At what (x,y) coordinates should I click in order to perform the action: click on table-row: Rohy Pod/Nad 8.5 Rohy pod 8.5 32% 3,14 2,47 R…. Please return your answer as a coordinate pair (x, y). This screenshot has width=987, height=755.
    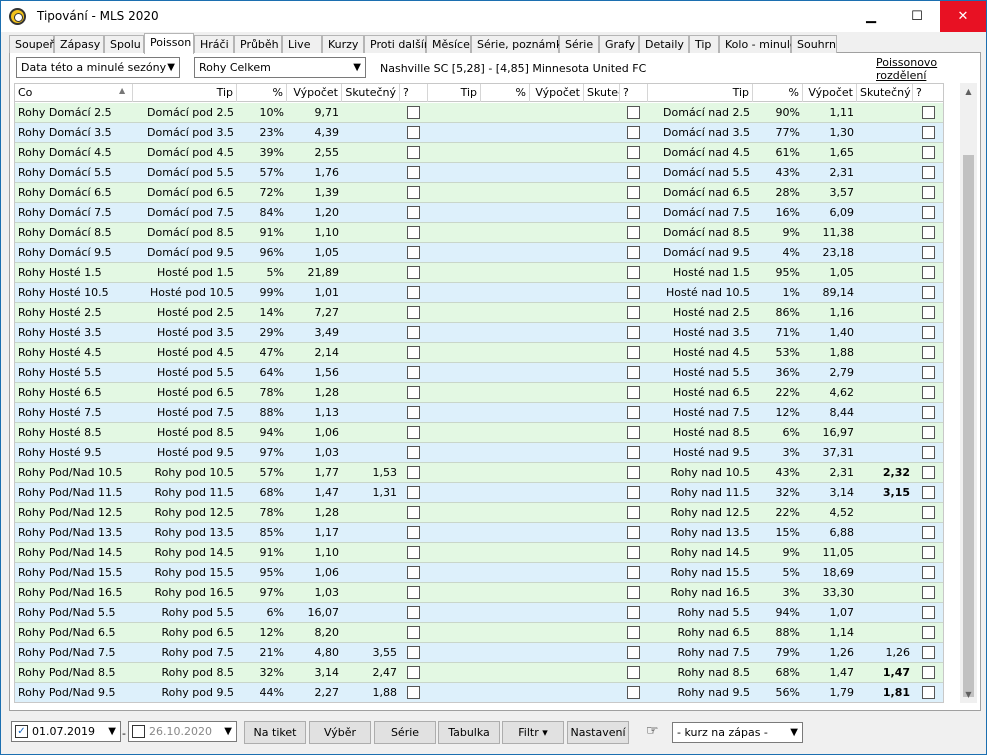
    Looking at the image, I should click on (479, 673).